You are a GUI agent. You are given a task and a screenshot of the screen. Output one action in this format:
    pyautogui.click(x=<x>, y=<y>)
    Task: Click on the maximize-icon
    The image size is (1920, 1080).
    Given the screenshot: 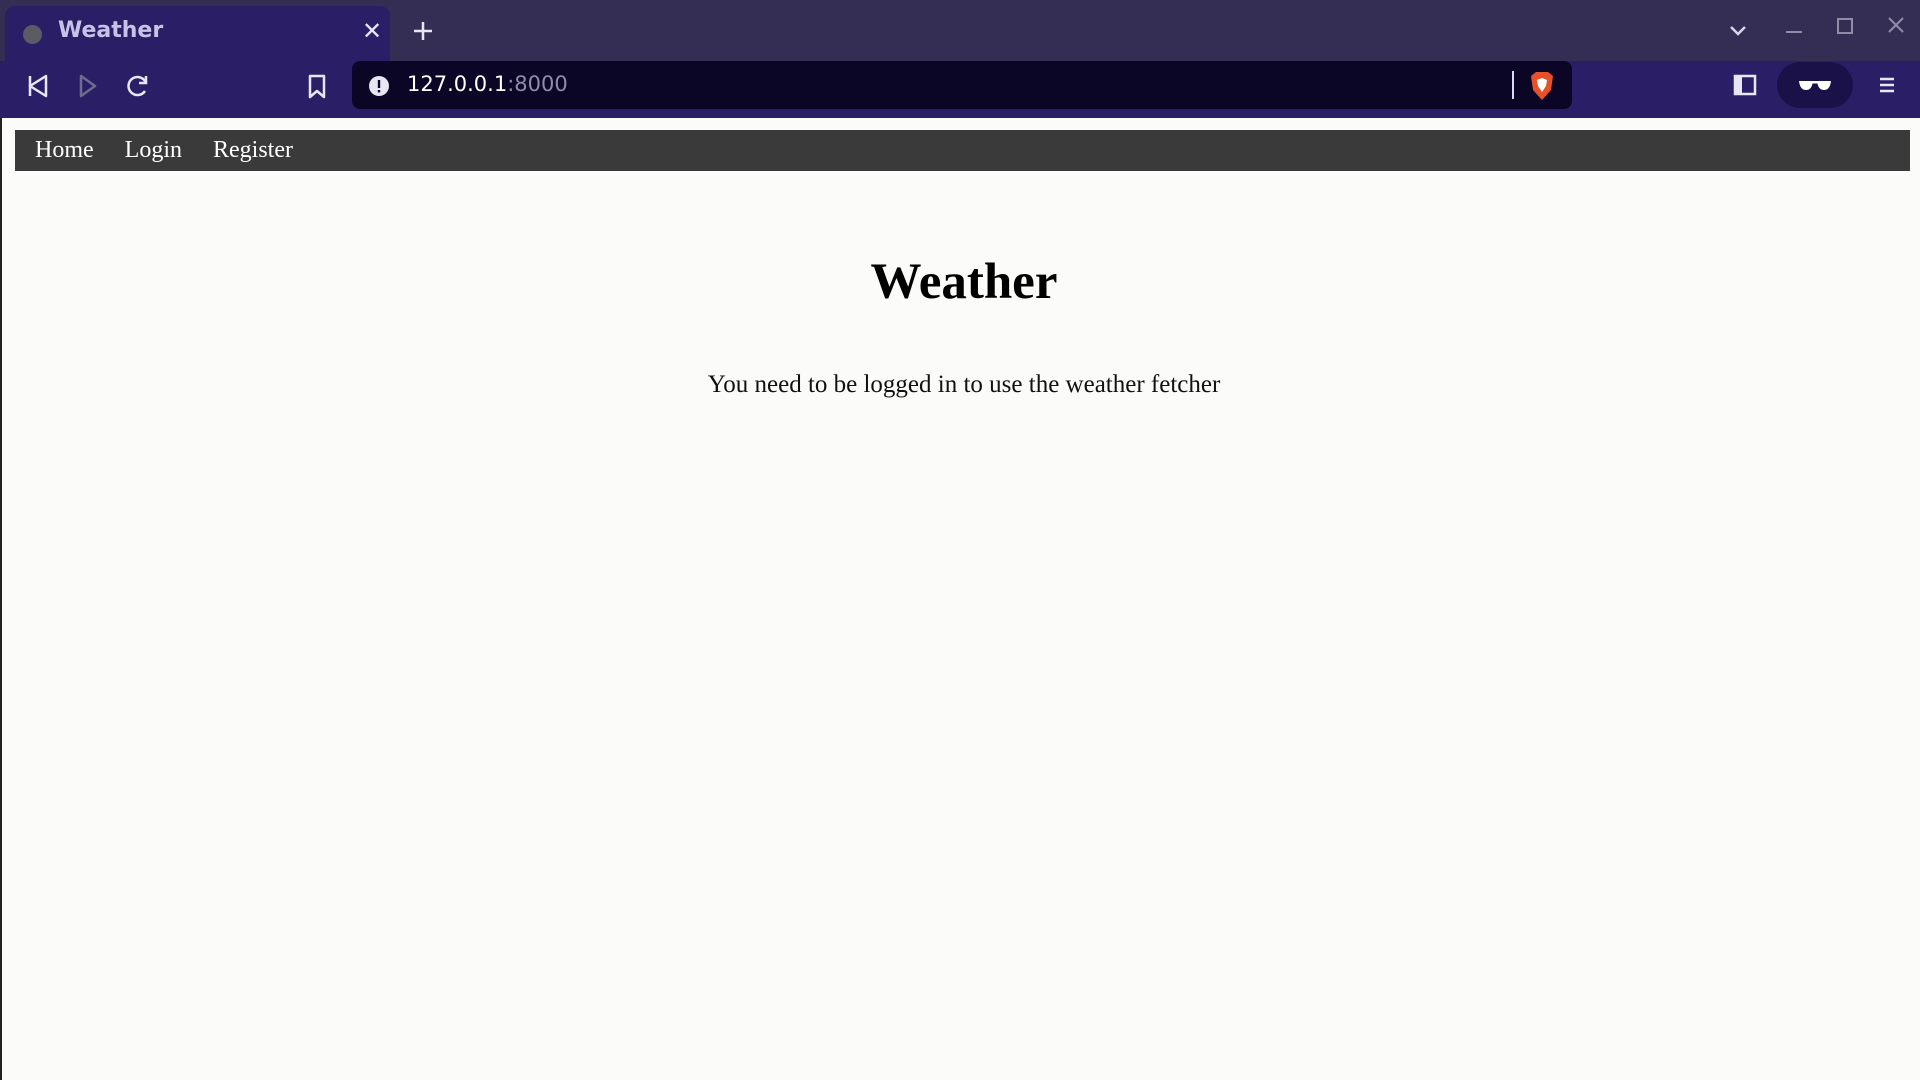 What is the action you would take?
    pyautogui.click(x=1845, y=30)
    